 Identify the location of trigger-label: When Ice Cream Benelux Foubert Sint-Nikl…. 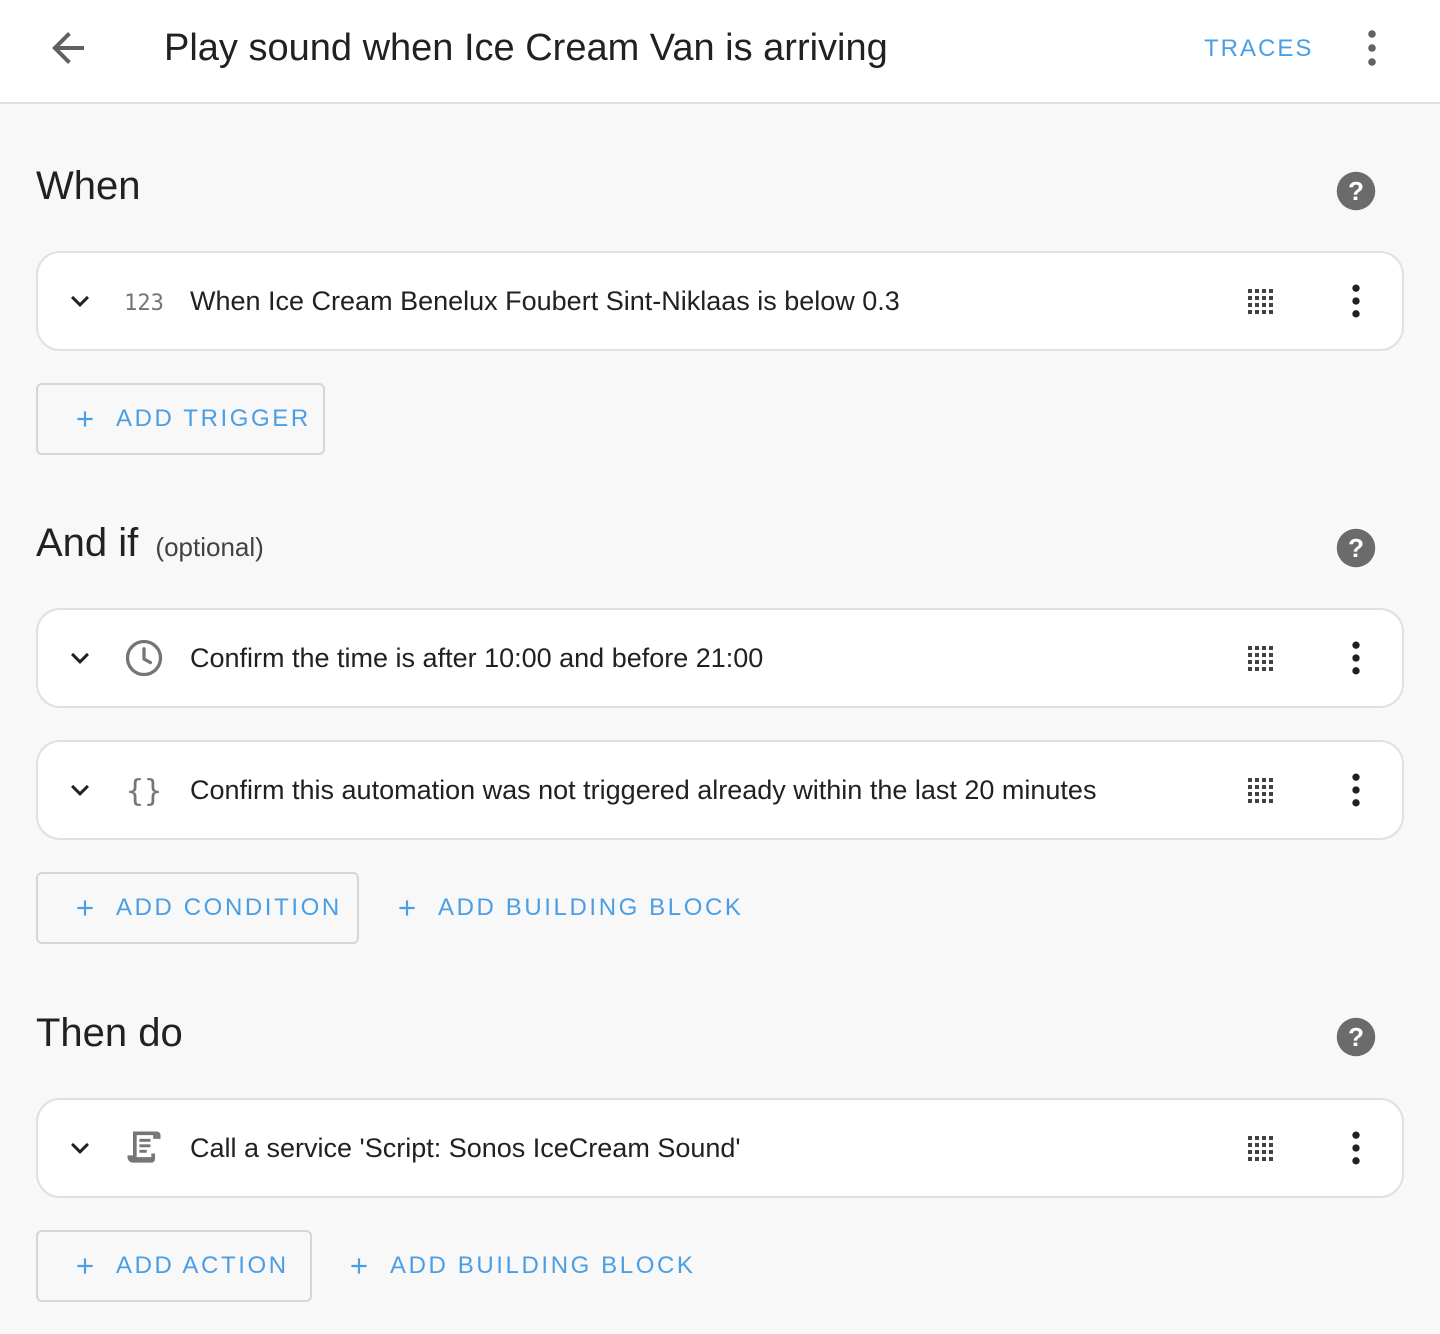
(545, 301).